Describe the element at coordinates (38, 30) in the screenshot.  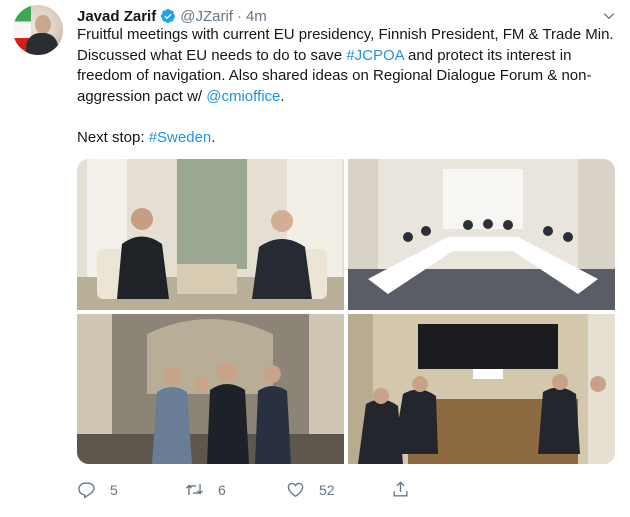
I see `avatar` at that location.